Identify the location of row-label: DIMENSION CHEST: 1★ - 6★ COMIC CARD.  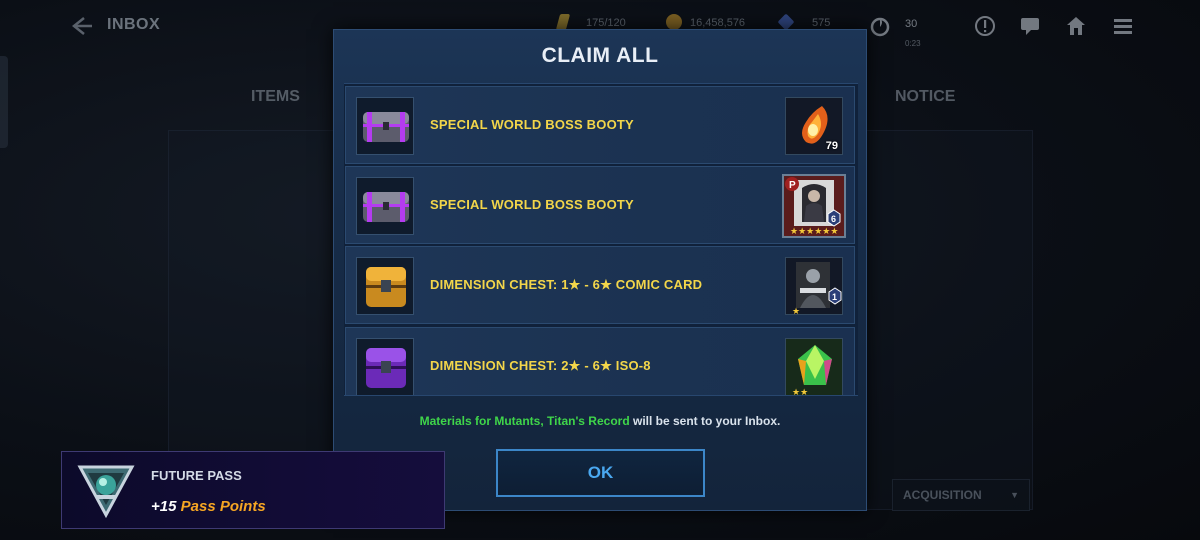
(566, 284).